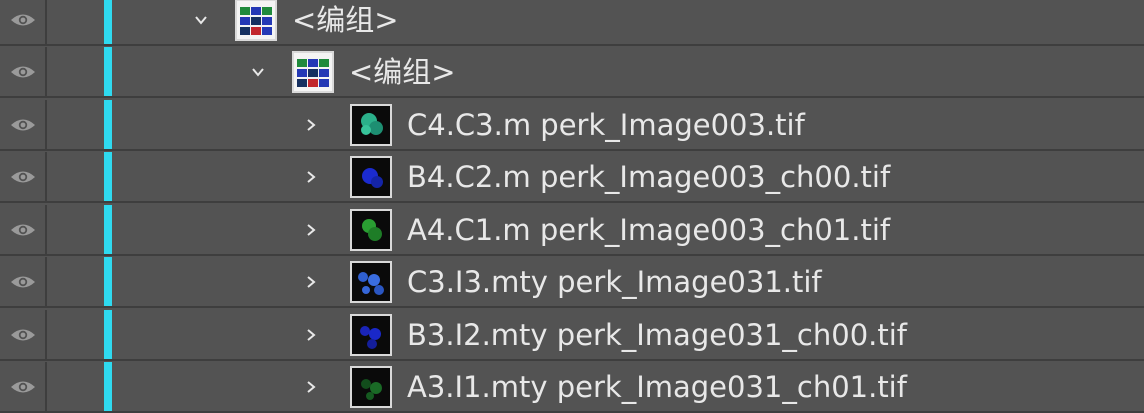 Image resolution: width=1144 pixels, height=413 pixels. Describe the element at coordinates (657, 335) in the screenshot. I see `layer-name: B3.I2.mty perk_Image031_ch00.tif` at that location.